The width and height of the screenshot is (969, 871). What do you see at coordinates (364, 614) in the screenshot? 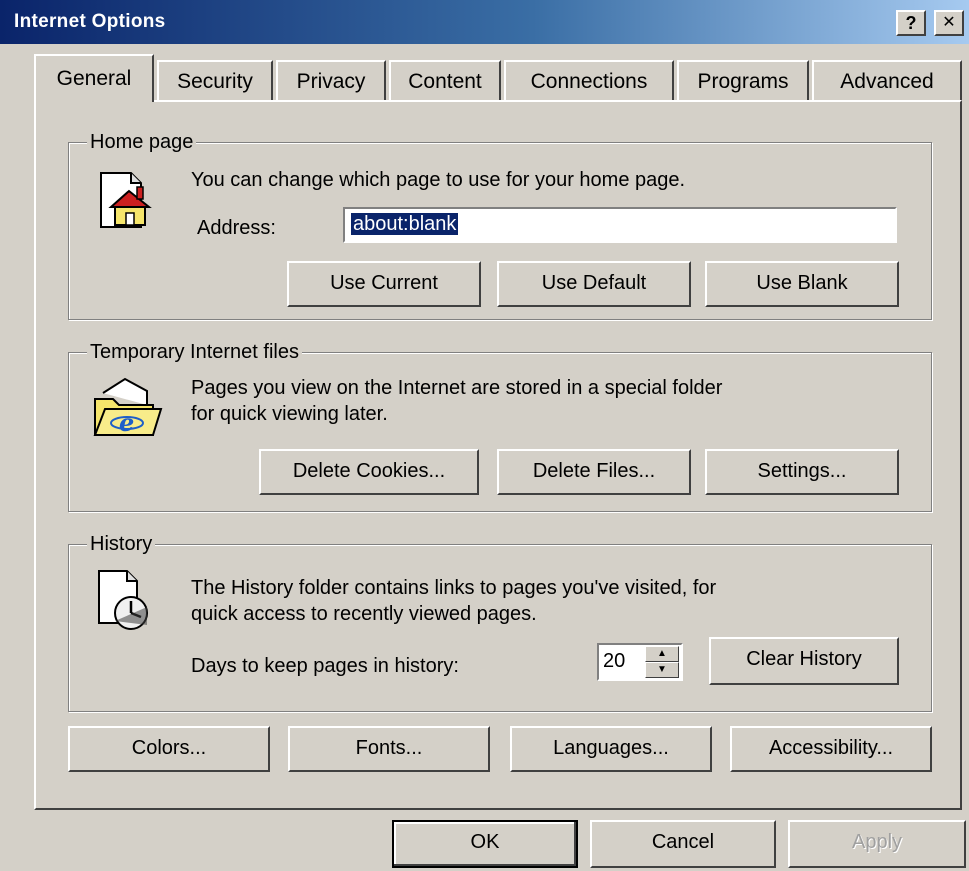
I see `history-description-line2: quick access to recently viewed pages.` at bounding box center [364, 614].